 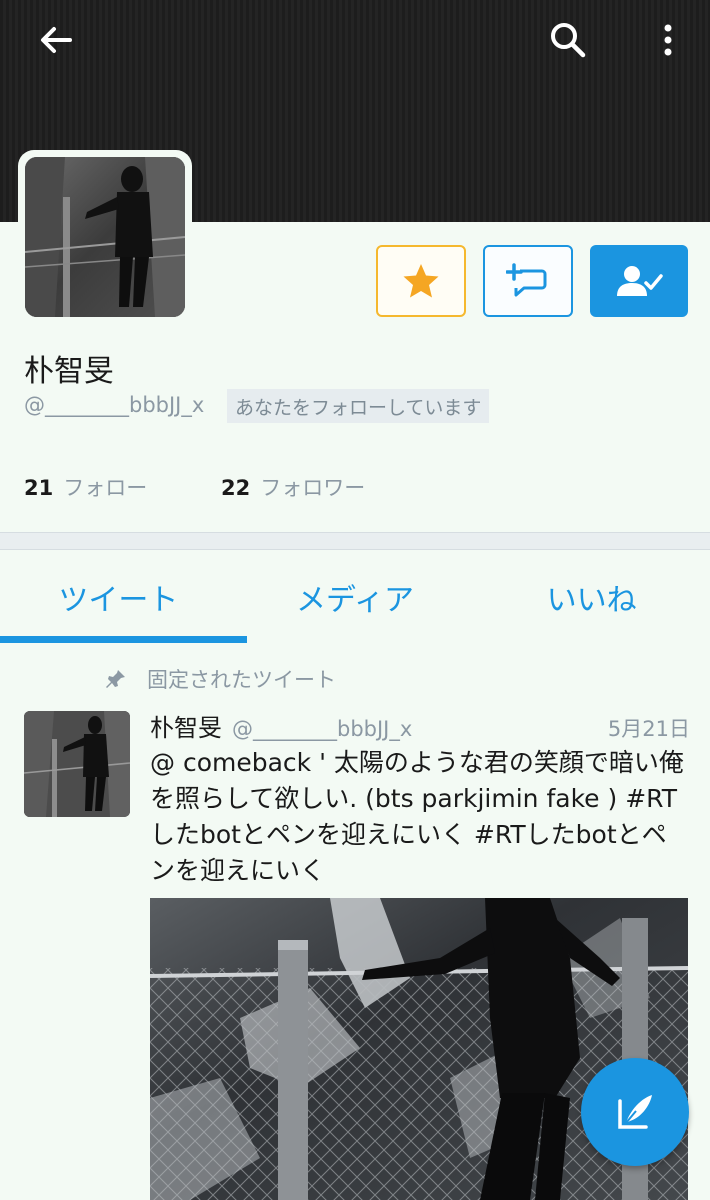 What do you see at coordinates (114, 405) in the screenshot?
I see `profile-handle: @________bbbJJ_x` at bounding box center [114, 405].